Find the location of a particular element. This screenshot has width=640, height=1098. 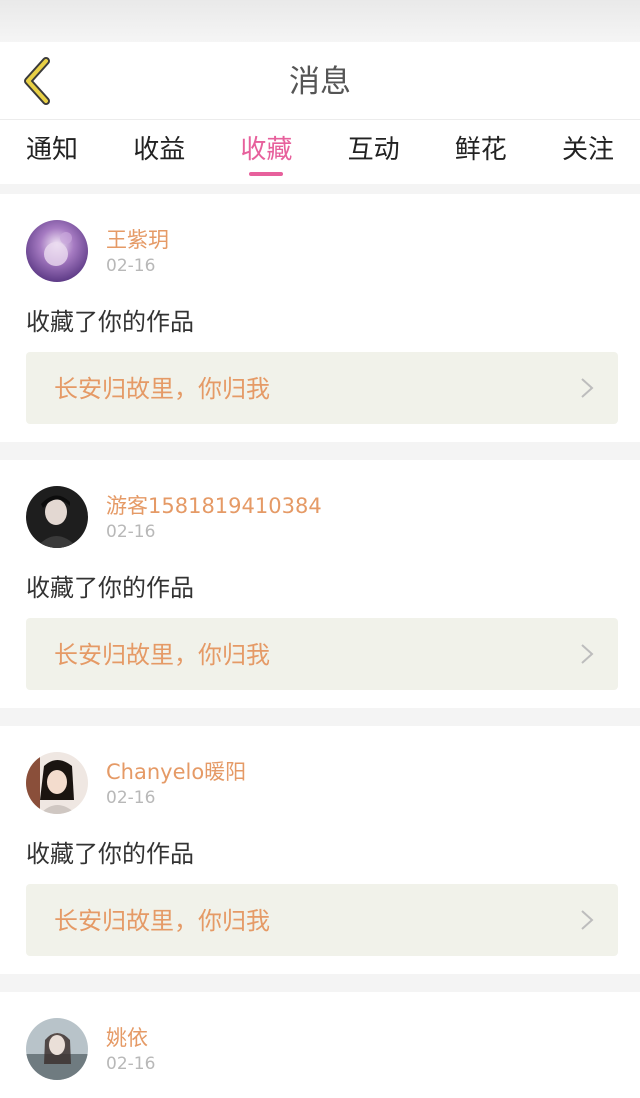

tab-interactions: 互动 is located at coordinates (374, 152).